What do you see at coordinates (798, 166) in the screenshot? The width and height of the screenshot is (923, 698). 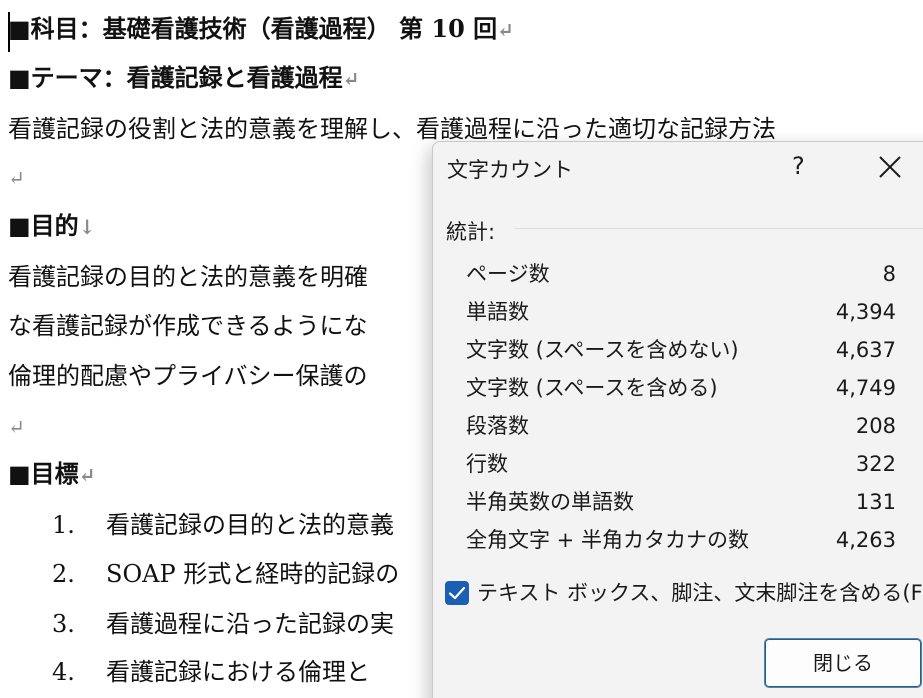 I see `help-button: ?` at bounding box center [798, 166].